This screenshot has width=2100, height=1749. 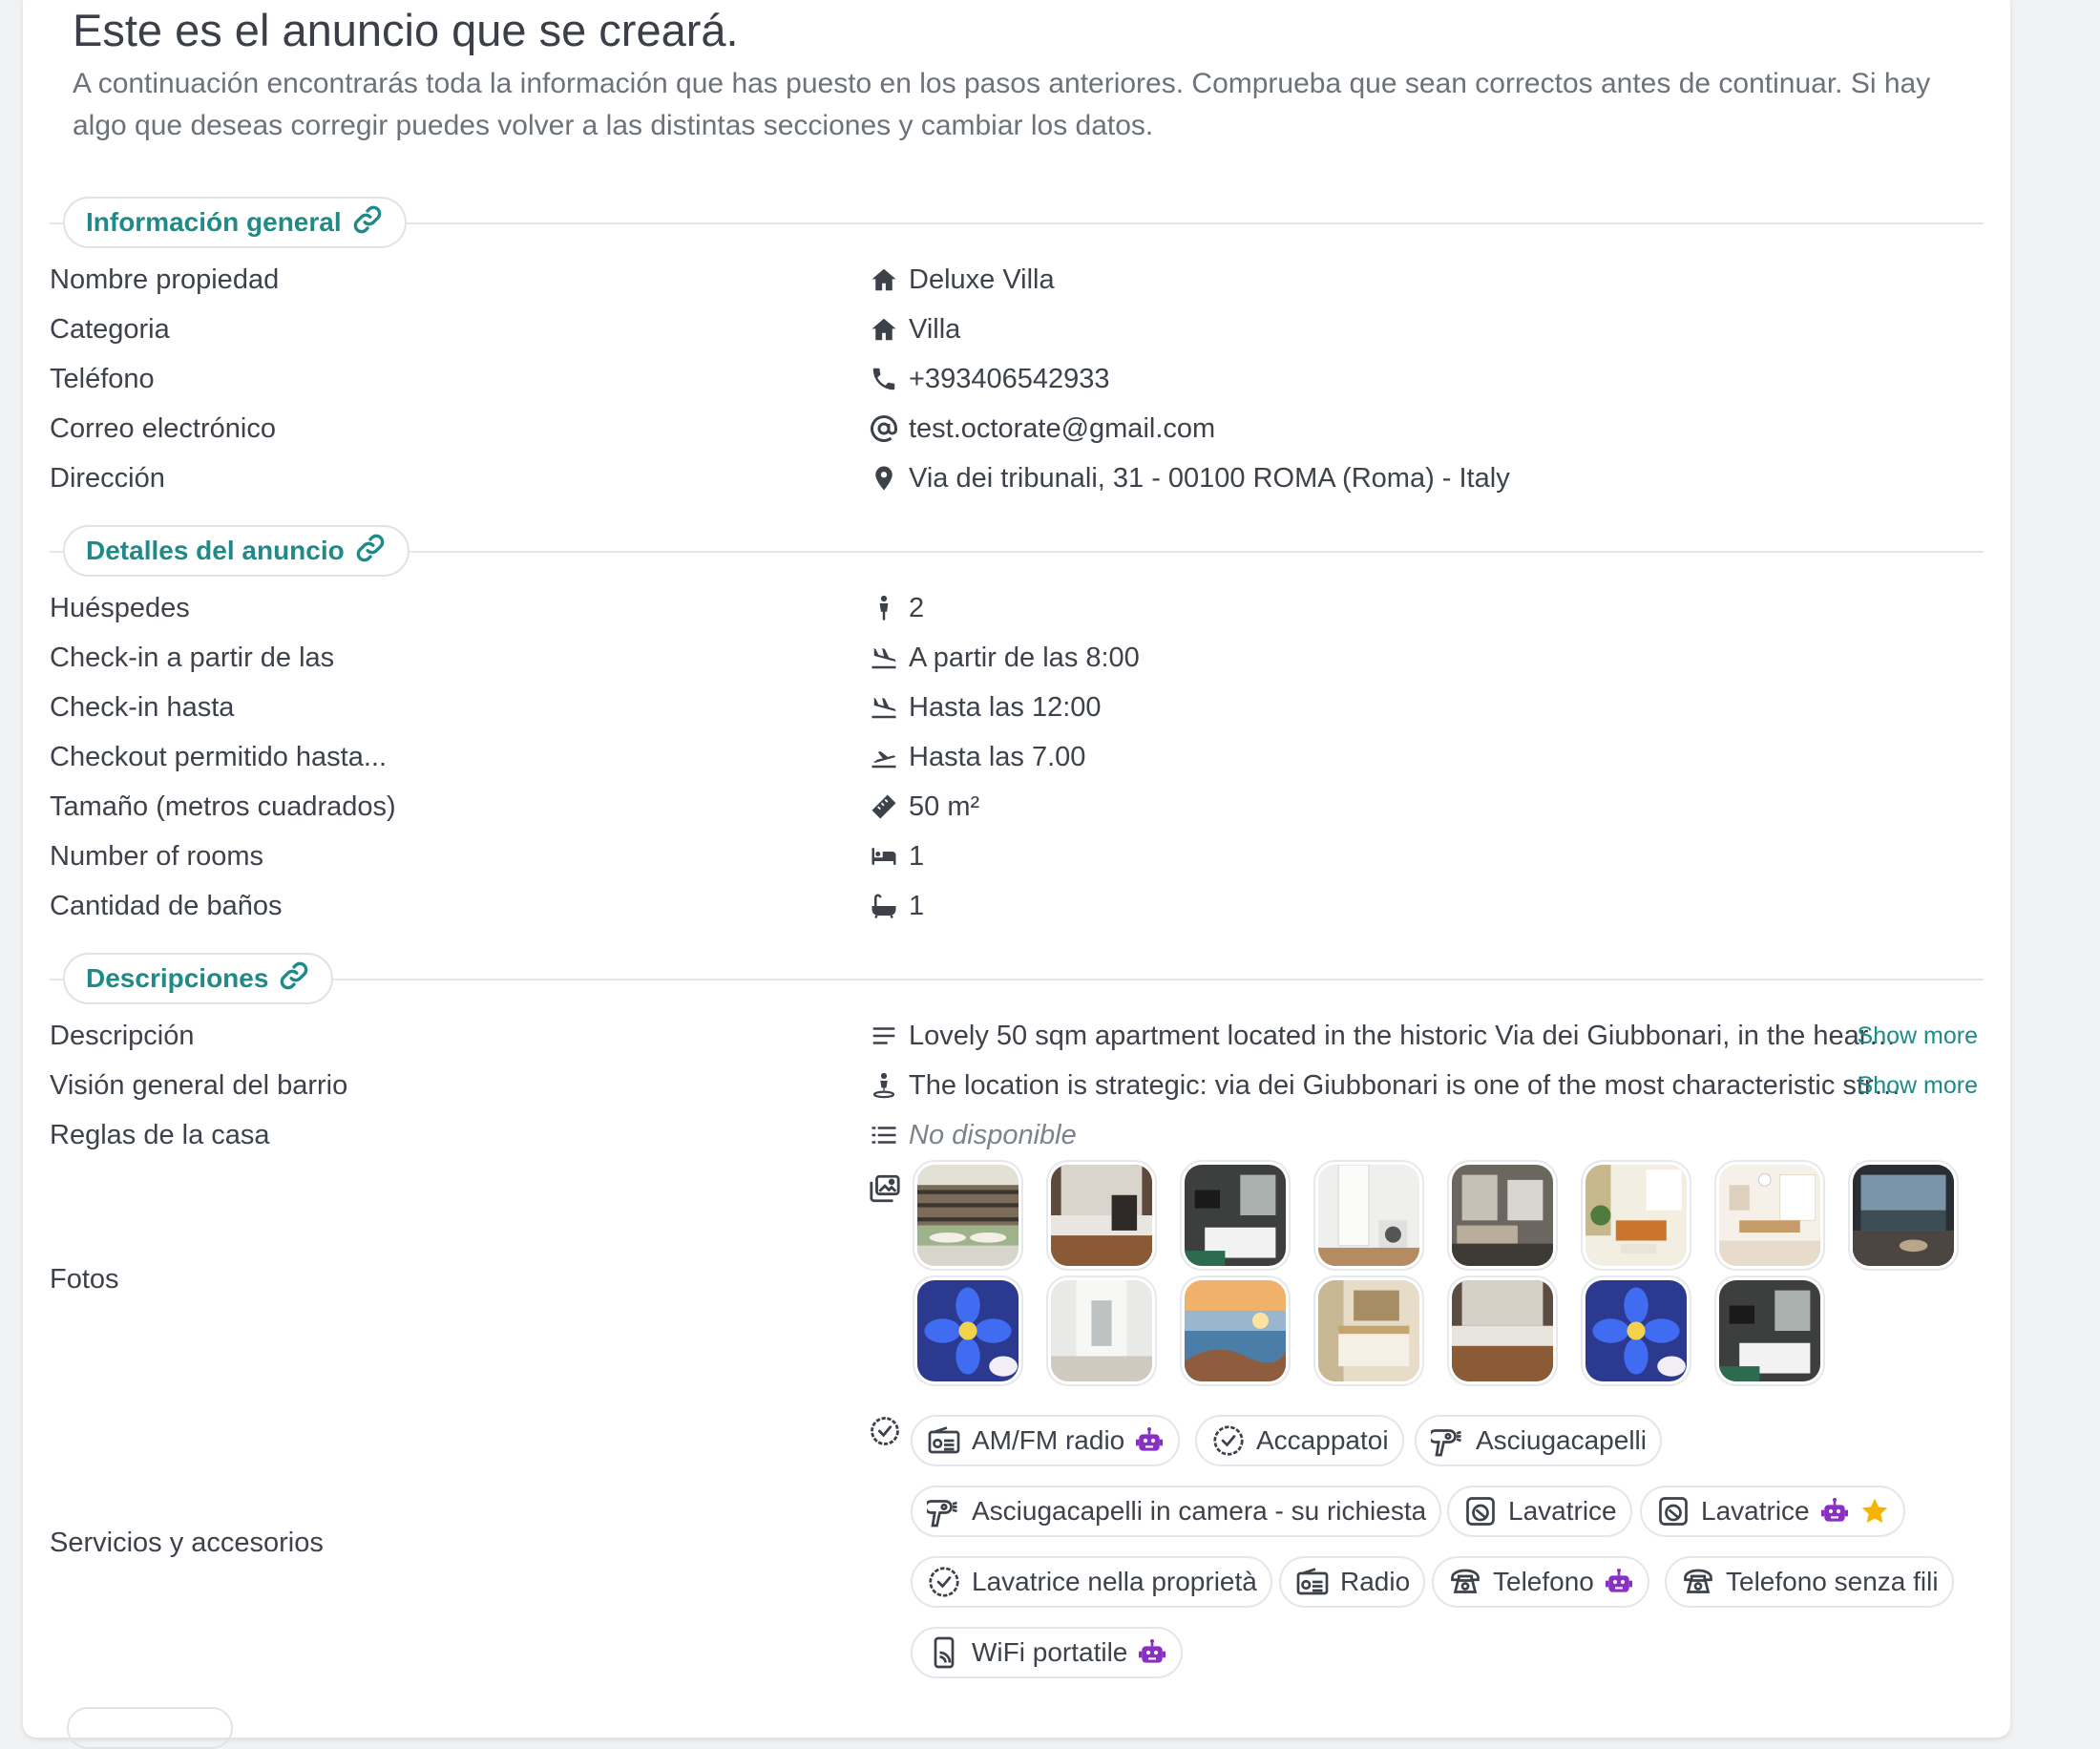 I want to click on amenity-chip: Asciugacapelli in camera - su richiesta, so click(x=1177, y=1511).